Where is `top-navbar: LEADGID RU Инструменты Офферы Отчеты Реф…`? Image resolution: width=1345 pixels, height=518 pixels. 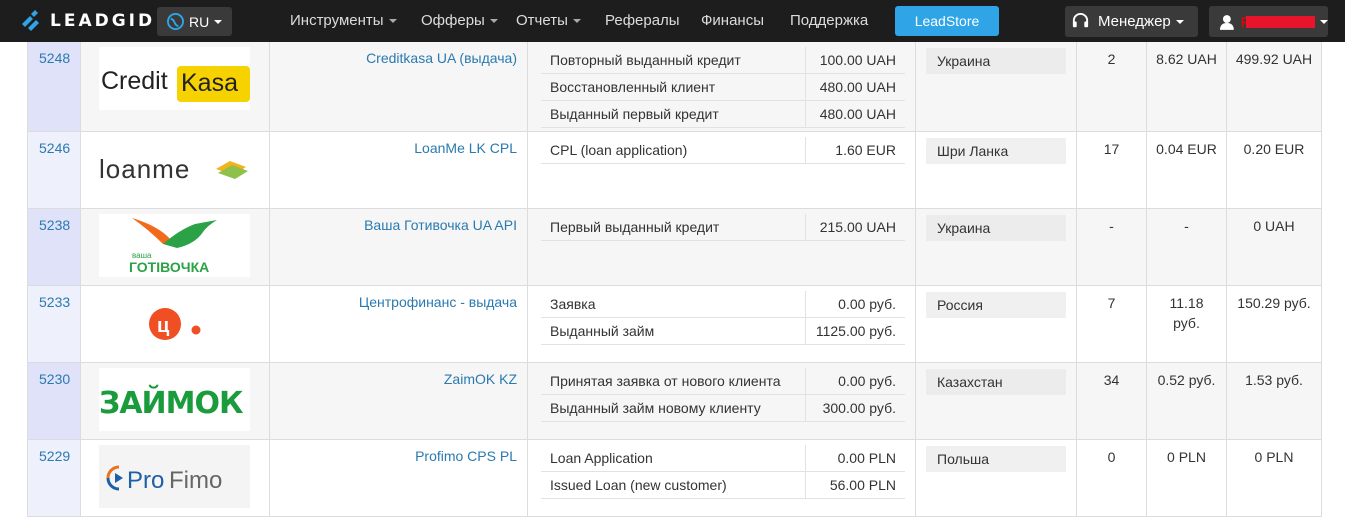
top-navbar: LEADGID RU Инструменты Офферы Отчеты Реф… is located at coordinates (672, 21).